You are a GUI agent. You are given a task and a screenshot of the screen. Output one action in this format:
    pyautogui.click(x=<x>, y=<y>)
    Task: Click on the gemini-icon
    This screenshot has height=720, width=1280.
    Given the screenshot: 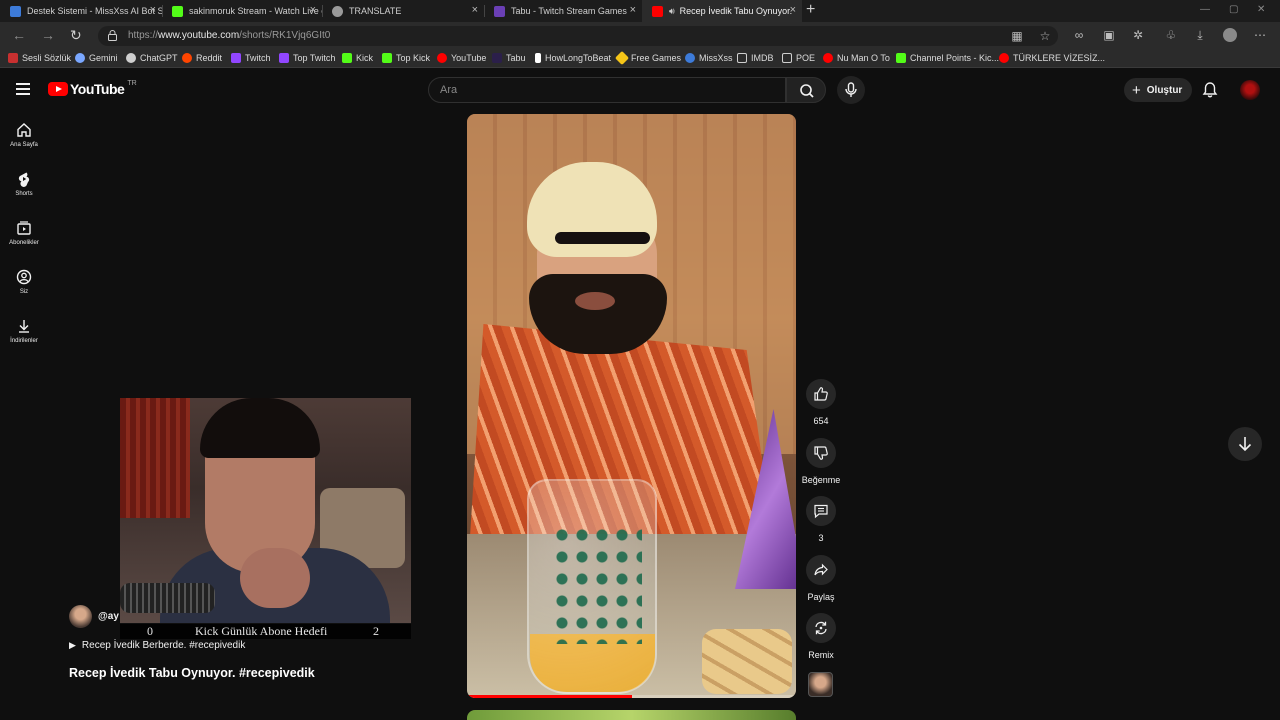 What is the action you would take?
    pyautogui.click(x=80, y=58)
    